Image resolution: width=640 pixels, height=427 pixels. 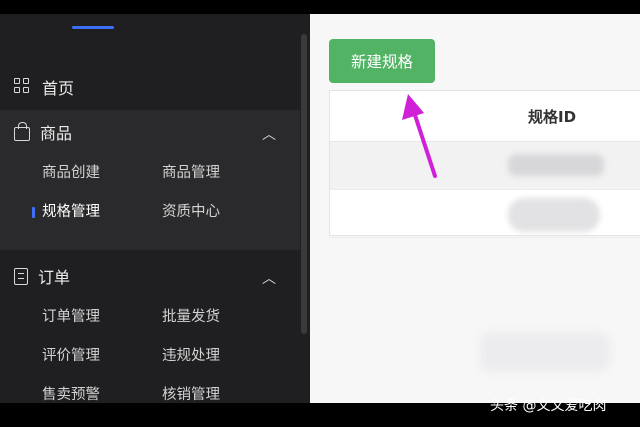 I want to click on watermark, so click(x=545, y=352).